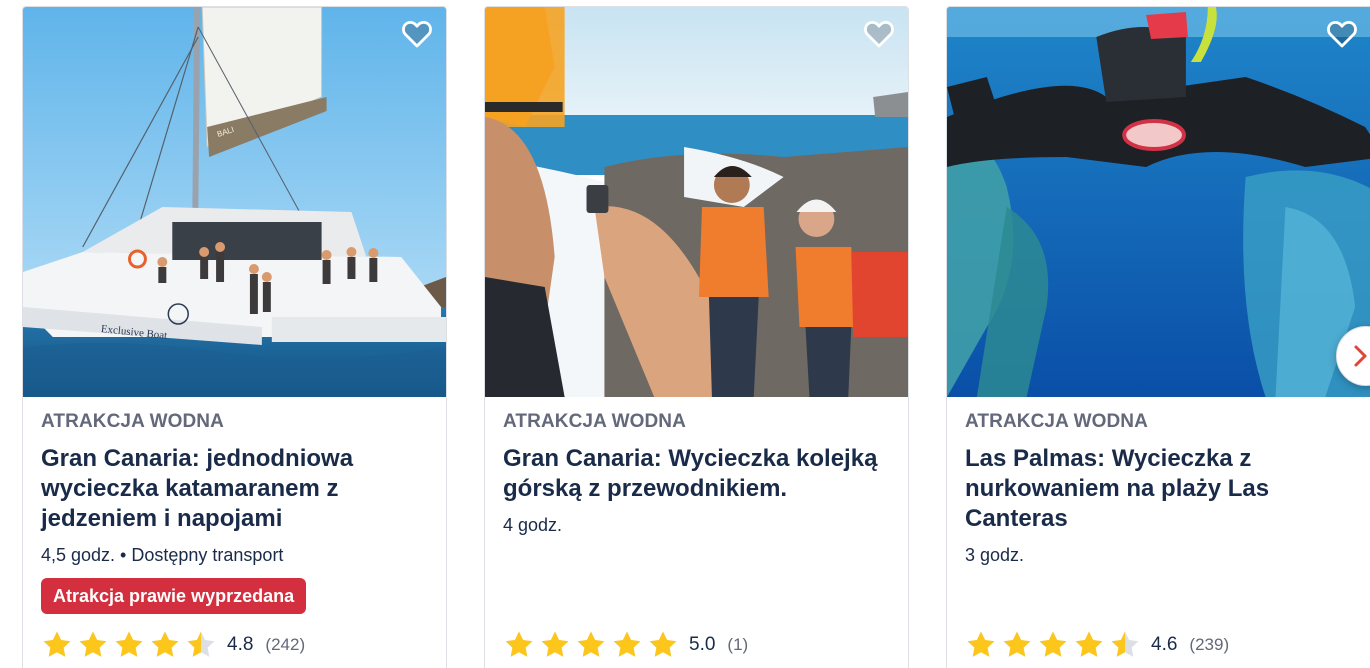 Image resolution: width=1370 pixels, height=668 pixels. I want to click on rating-value: 4.6, so click(1164, 644).